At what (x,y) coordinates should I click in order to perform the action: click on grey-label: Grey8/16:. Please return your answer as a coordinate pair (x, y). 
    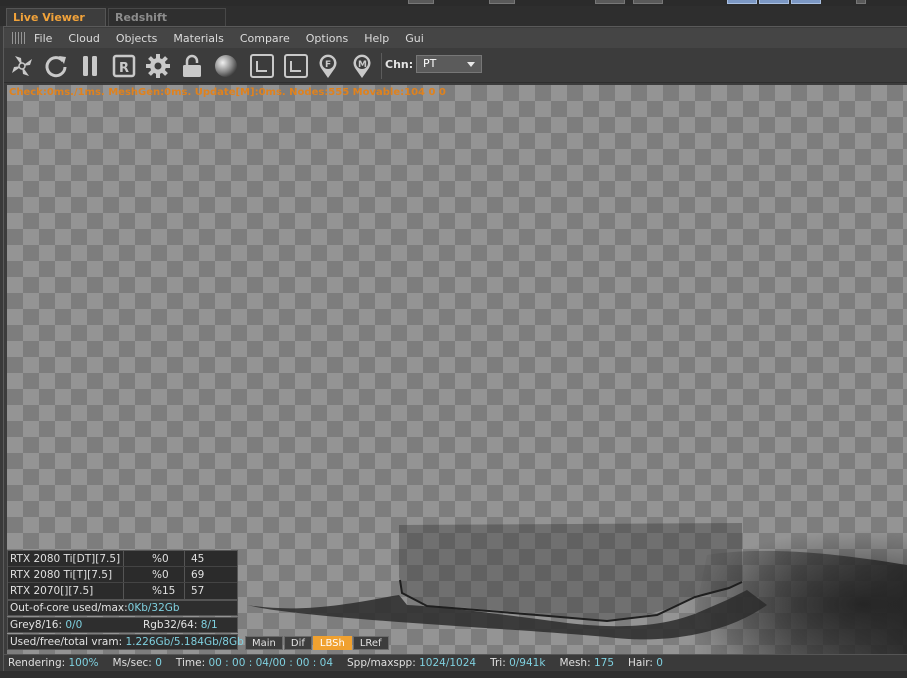
    Looking at the image, I should click on (36, 625).